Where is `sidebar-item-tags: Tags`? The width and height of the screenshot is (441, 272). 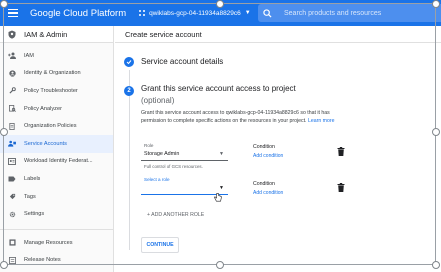 sidebar-item-tags: Tags is located at coordinates (56, 197).